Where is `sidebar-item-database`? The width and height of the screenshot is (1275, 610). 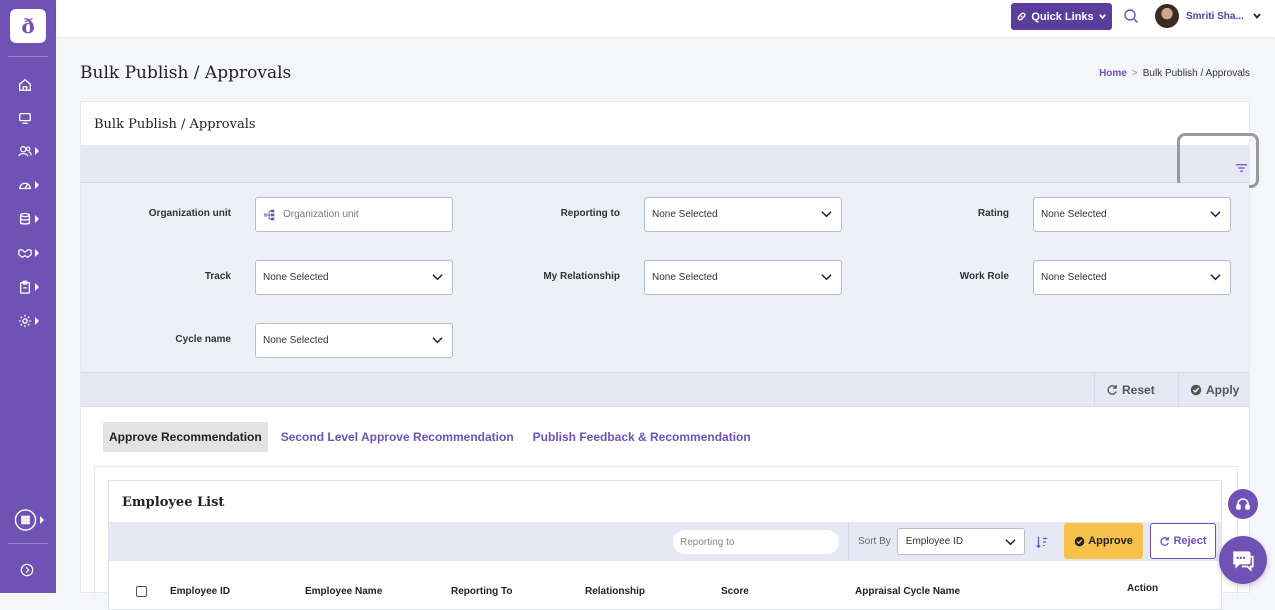 sidebar-item-database is located at coordinates (33, 219).